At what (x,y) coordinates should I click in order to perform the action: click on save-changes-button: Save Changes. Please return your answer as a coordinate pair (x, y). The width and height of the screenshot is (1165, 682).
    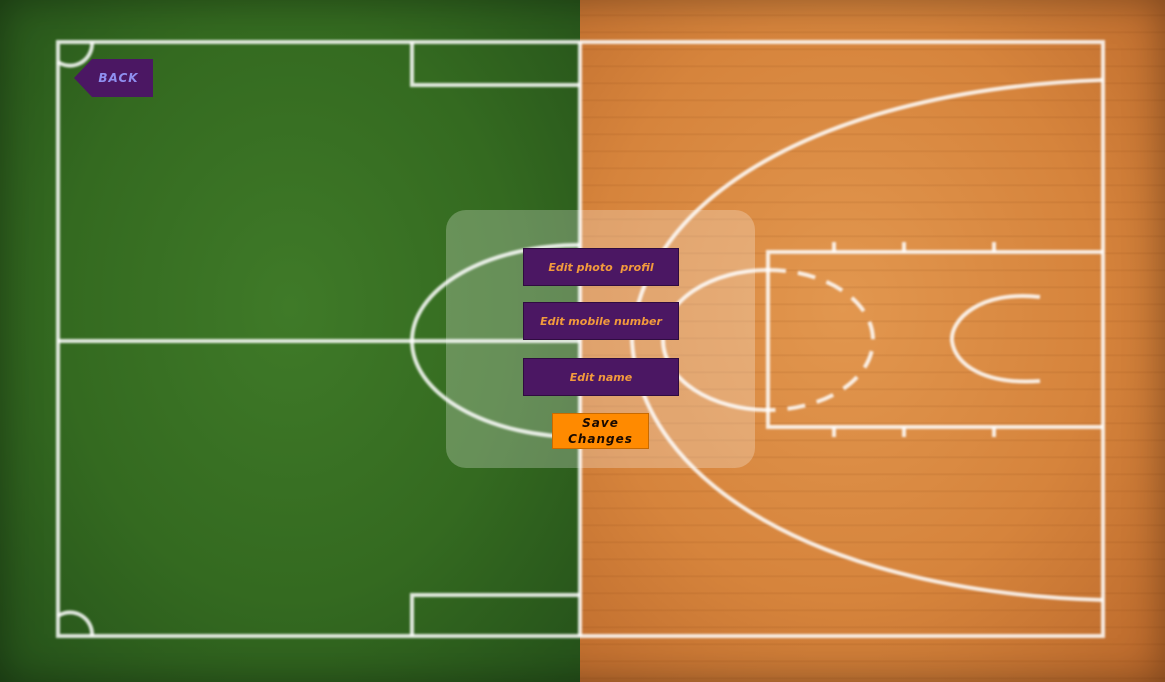
    Looking at the image, I should click on (600, 431).